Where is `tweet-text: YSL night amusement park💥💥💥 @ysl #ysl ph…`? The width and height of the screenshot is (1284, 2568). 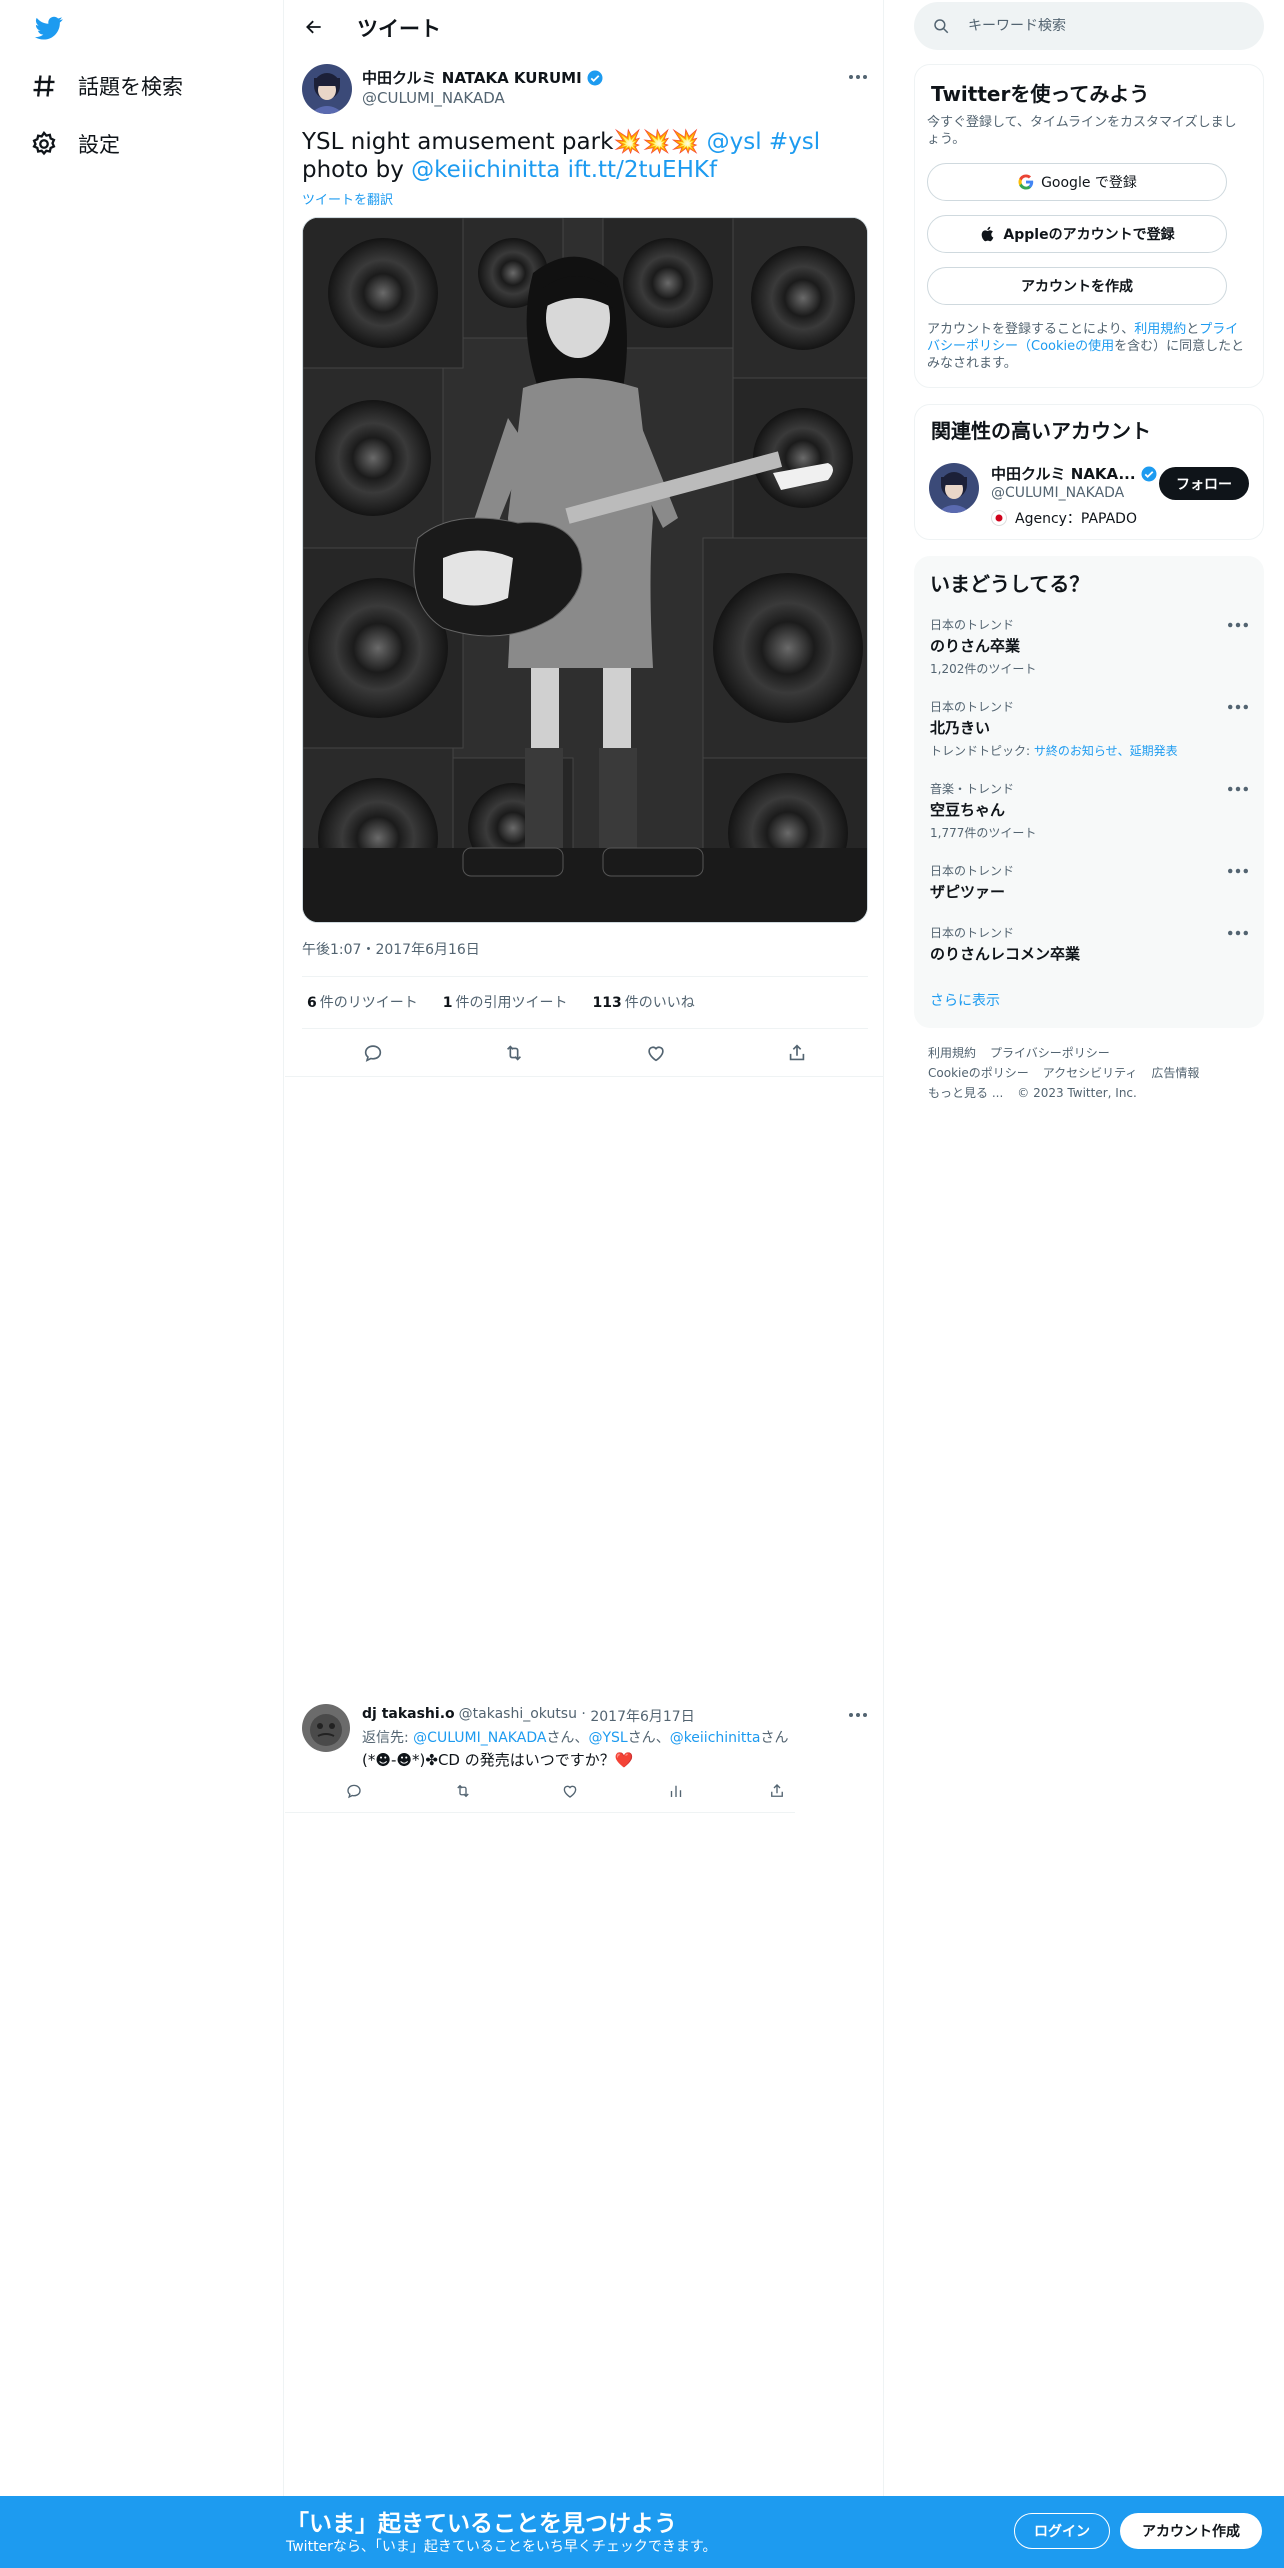 tweet-text: YSL night amusement park💥💥💥 @ysl #ysl ph… is located at coordinates (561, 156).